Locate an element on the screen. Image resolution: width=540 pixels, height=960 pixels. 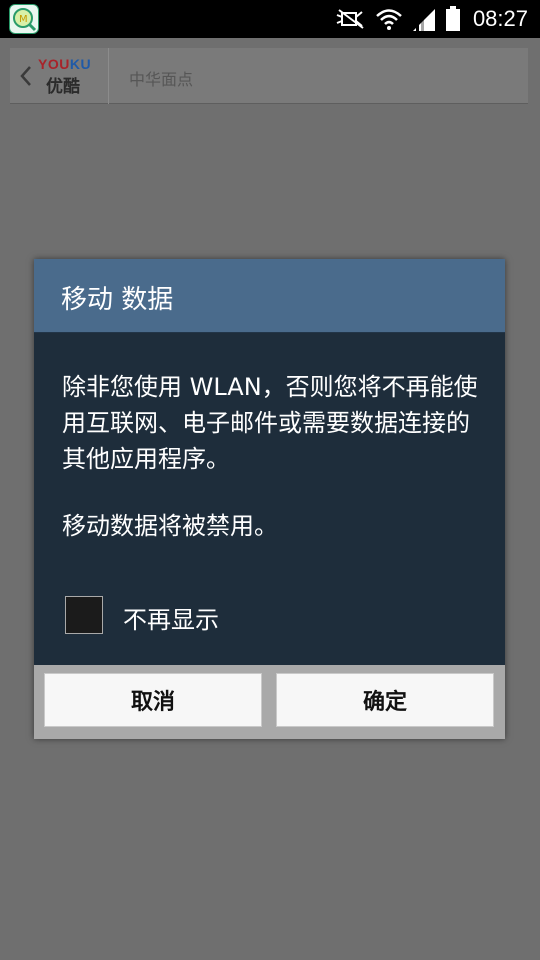
ok-button: 确定 is located at coordinates (385, 700).